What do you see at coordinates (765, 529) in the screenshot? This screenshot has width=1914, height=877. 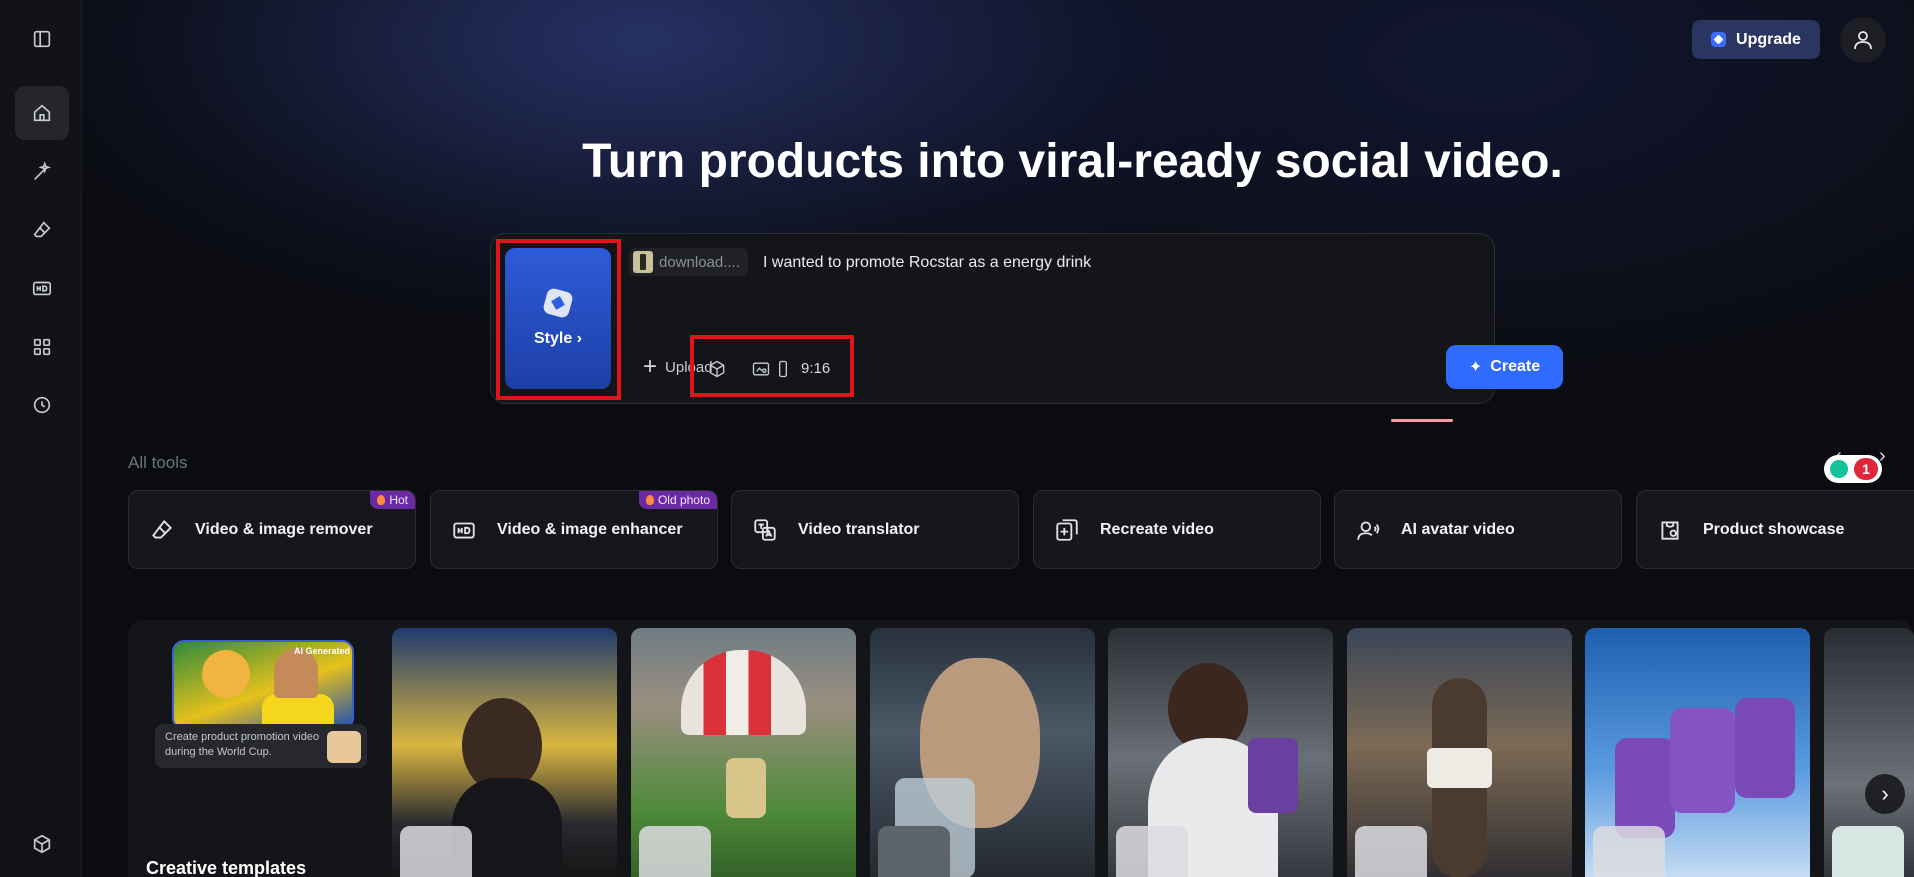 I see `translate-icon` at bounding box center [765, 529].